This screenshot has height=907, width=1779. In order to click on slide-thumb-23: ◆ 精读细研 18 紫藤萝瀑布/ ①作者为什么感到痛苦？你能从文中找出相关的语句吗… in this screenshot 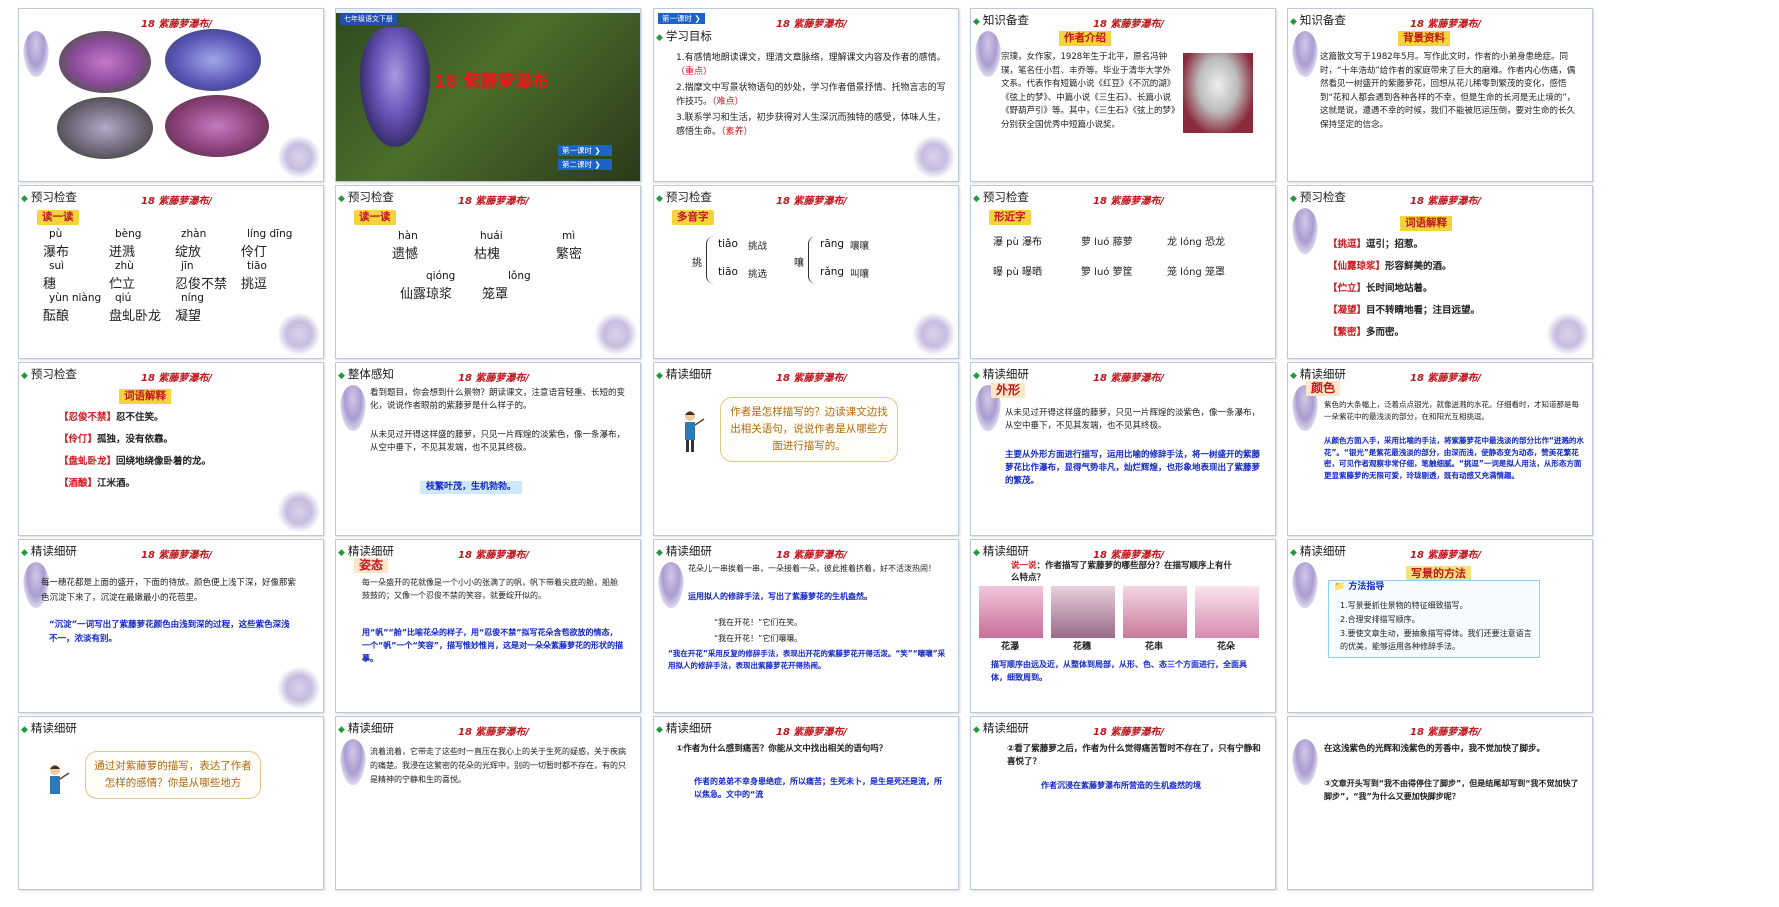, I will do `click(806, 811)`.